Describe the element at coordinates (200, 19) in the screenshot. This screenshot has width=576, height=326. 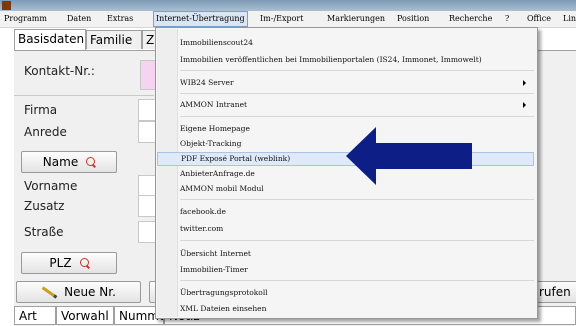
I see `menu-internet-uebertragung: Internet-Übertragung` at that location.